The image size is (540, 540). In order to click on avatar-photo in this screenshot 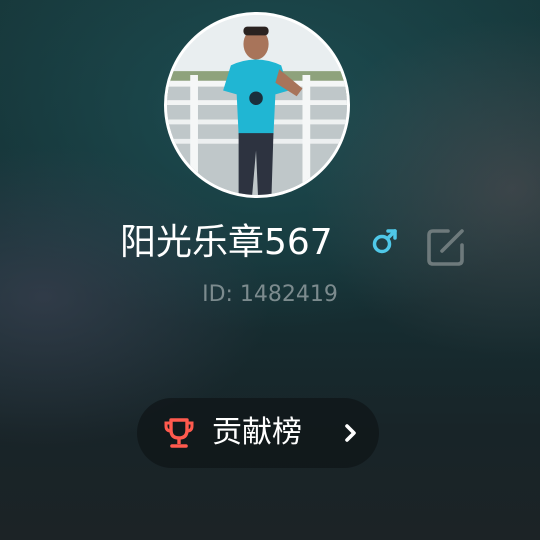, I will do `click(257, 105)`.